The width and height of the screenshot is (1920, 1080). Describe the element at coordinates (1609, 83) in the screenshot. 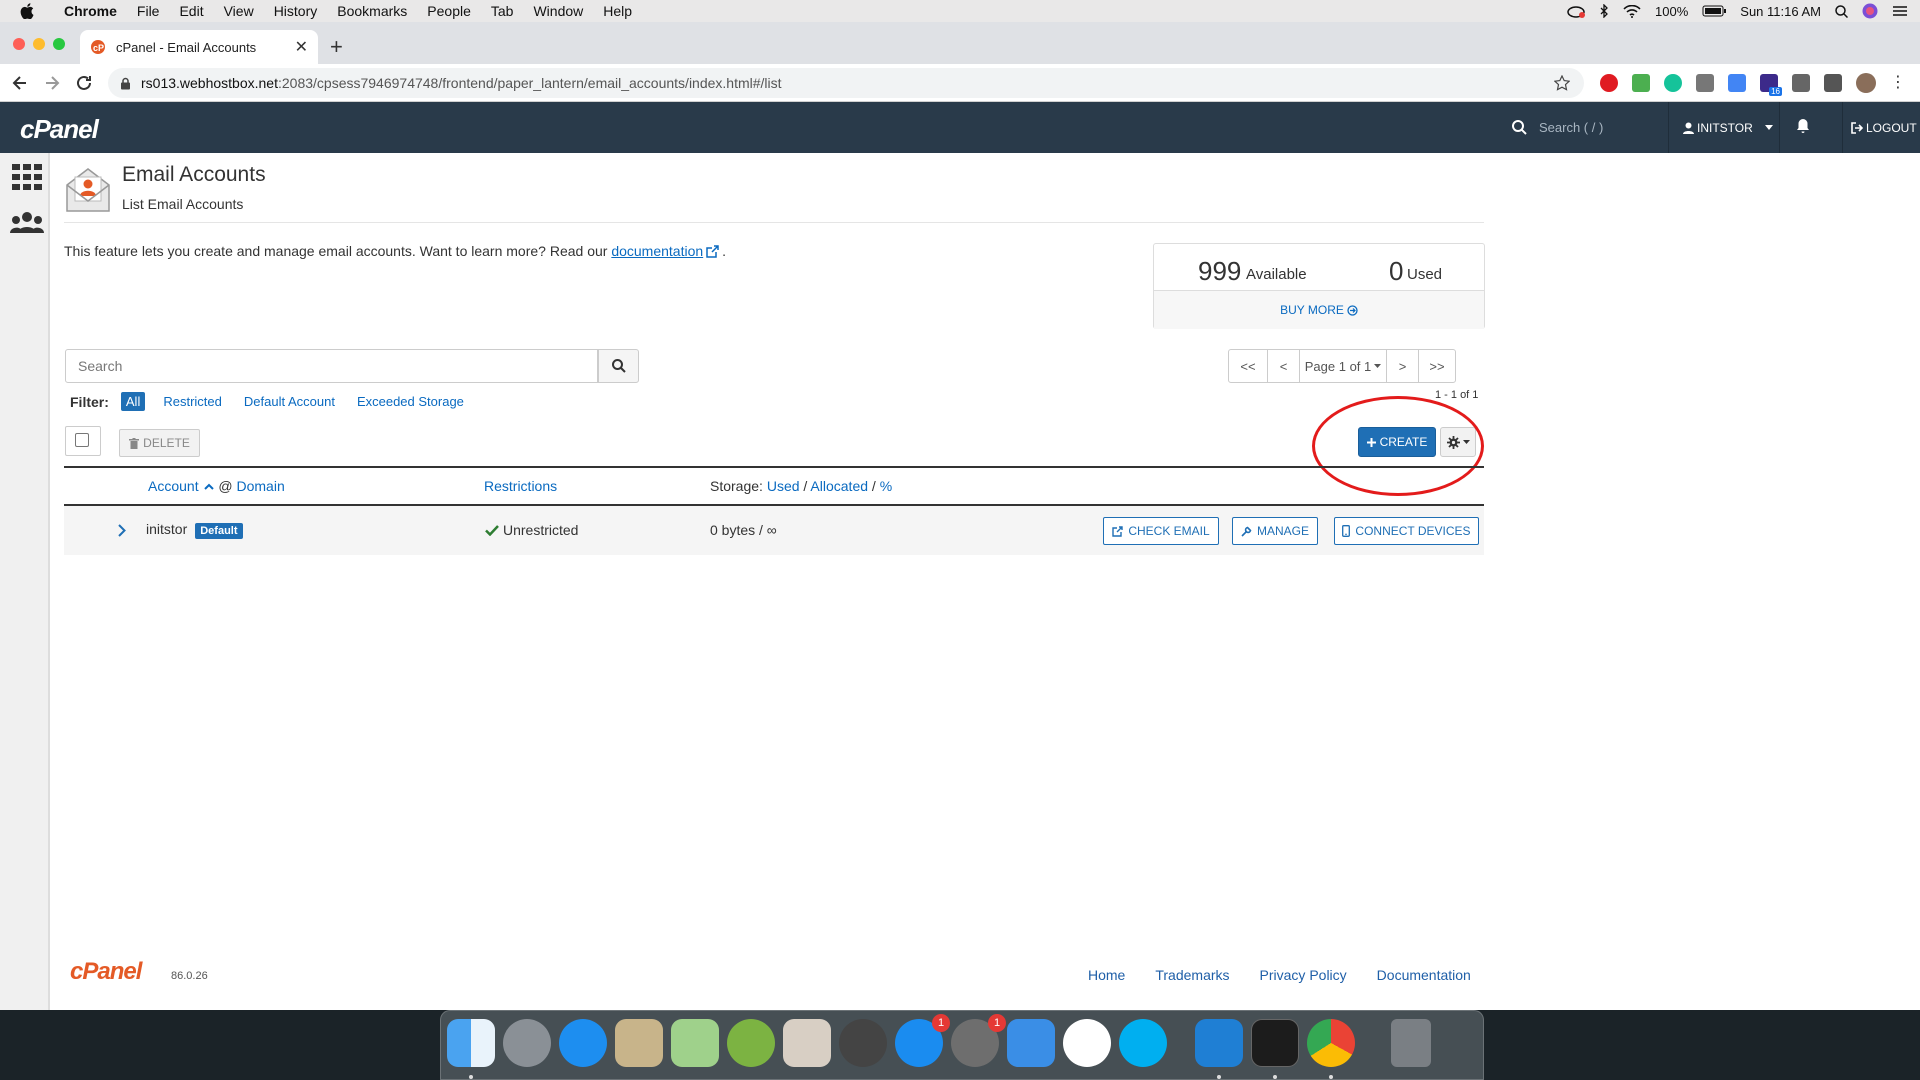

I see `opera-extension-icon` at that location.